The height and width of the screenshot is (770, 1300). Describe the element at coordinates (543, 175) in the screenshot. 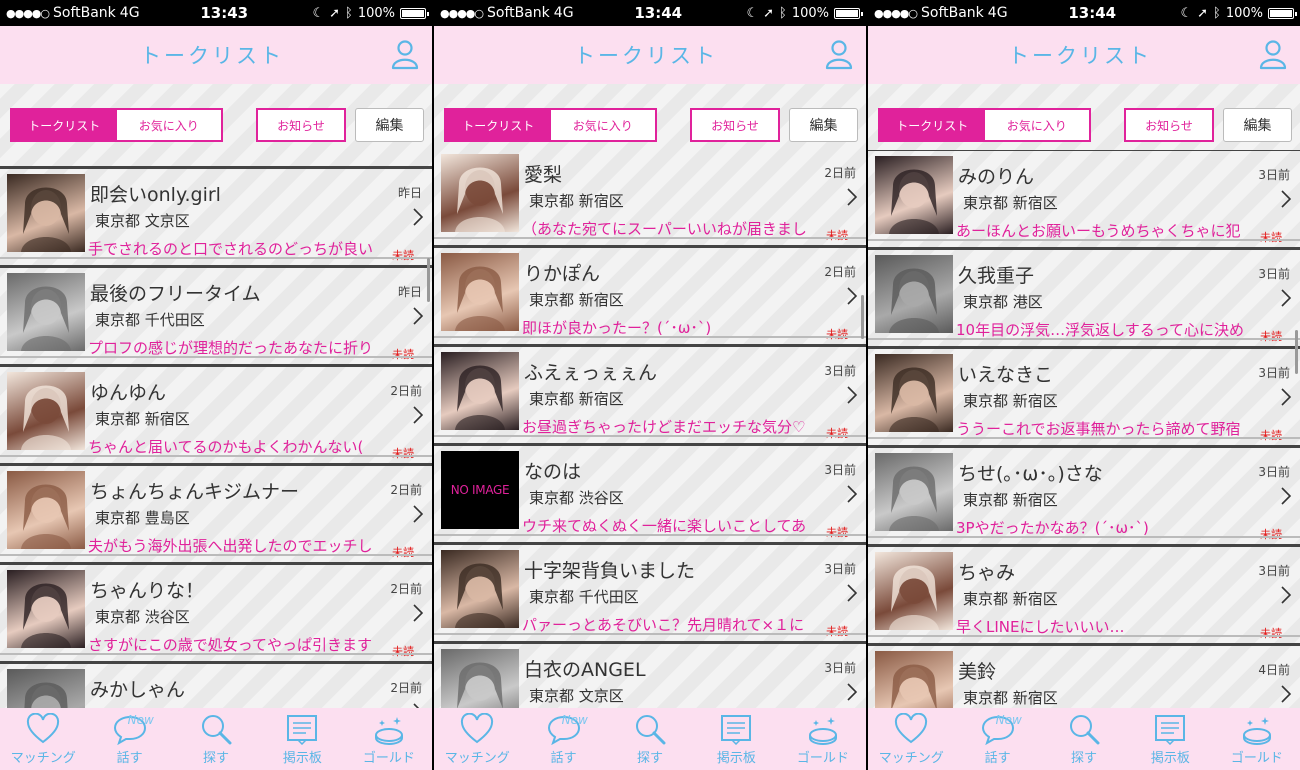

I see `contact-name: 愛梨` at that location.